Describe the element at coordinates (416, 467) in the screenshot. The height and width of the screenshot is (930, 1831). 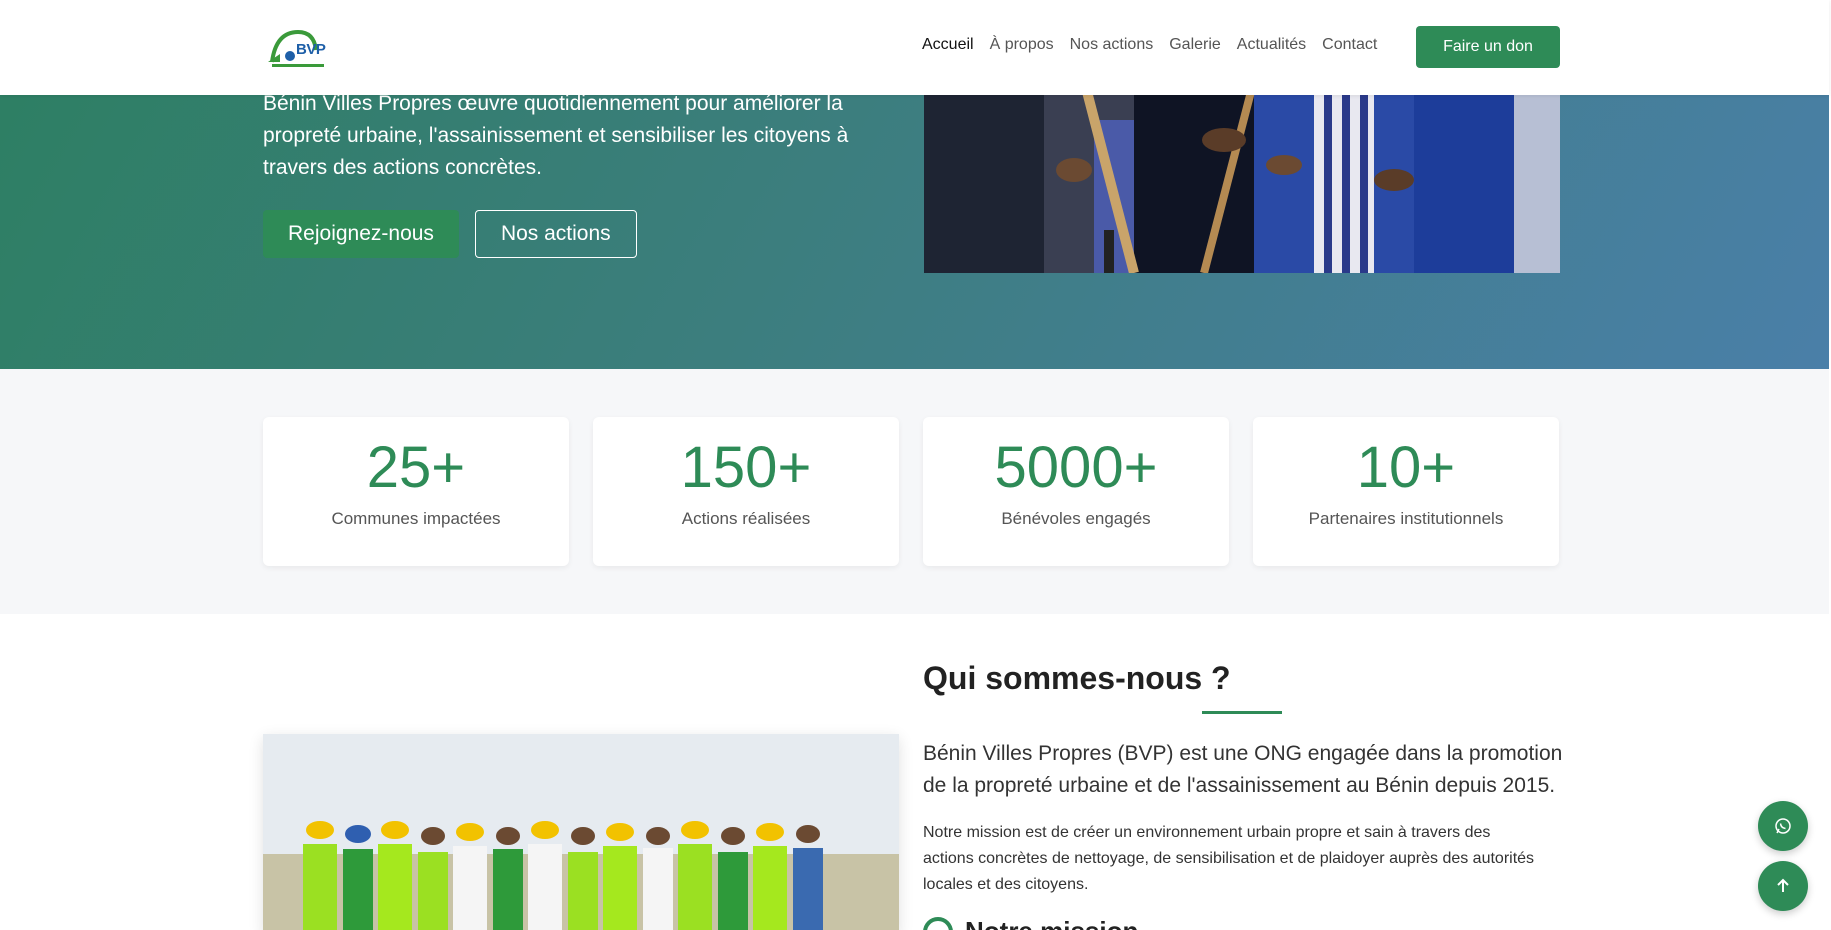
I see `stat-value: 25+` at that location.